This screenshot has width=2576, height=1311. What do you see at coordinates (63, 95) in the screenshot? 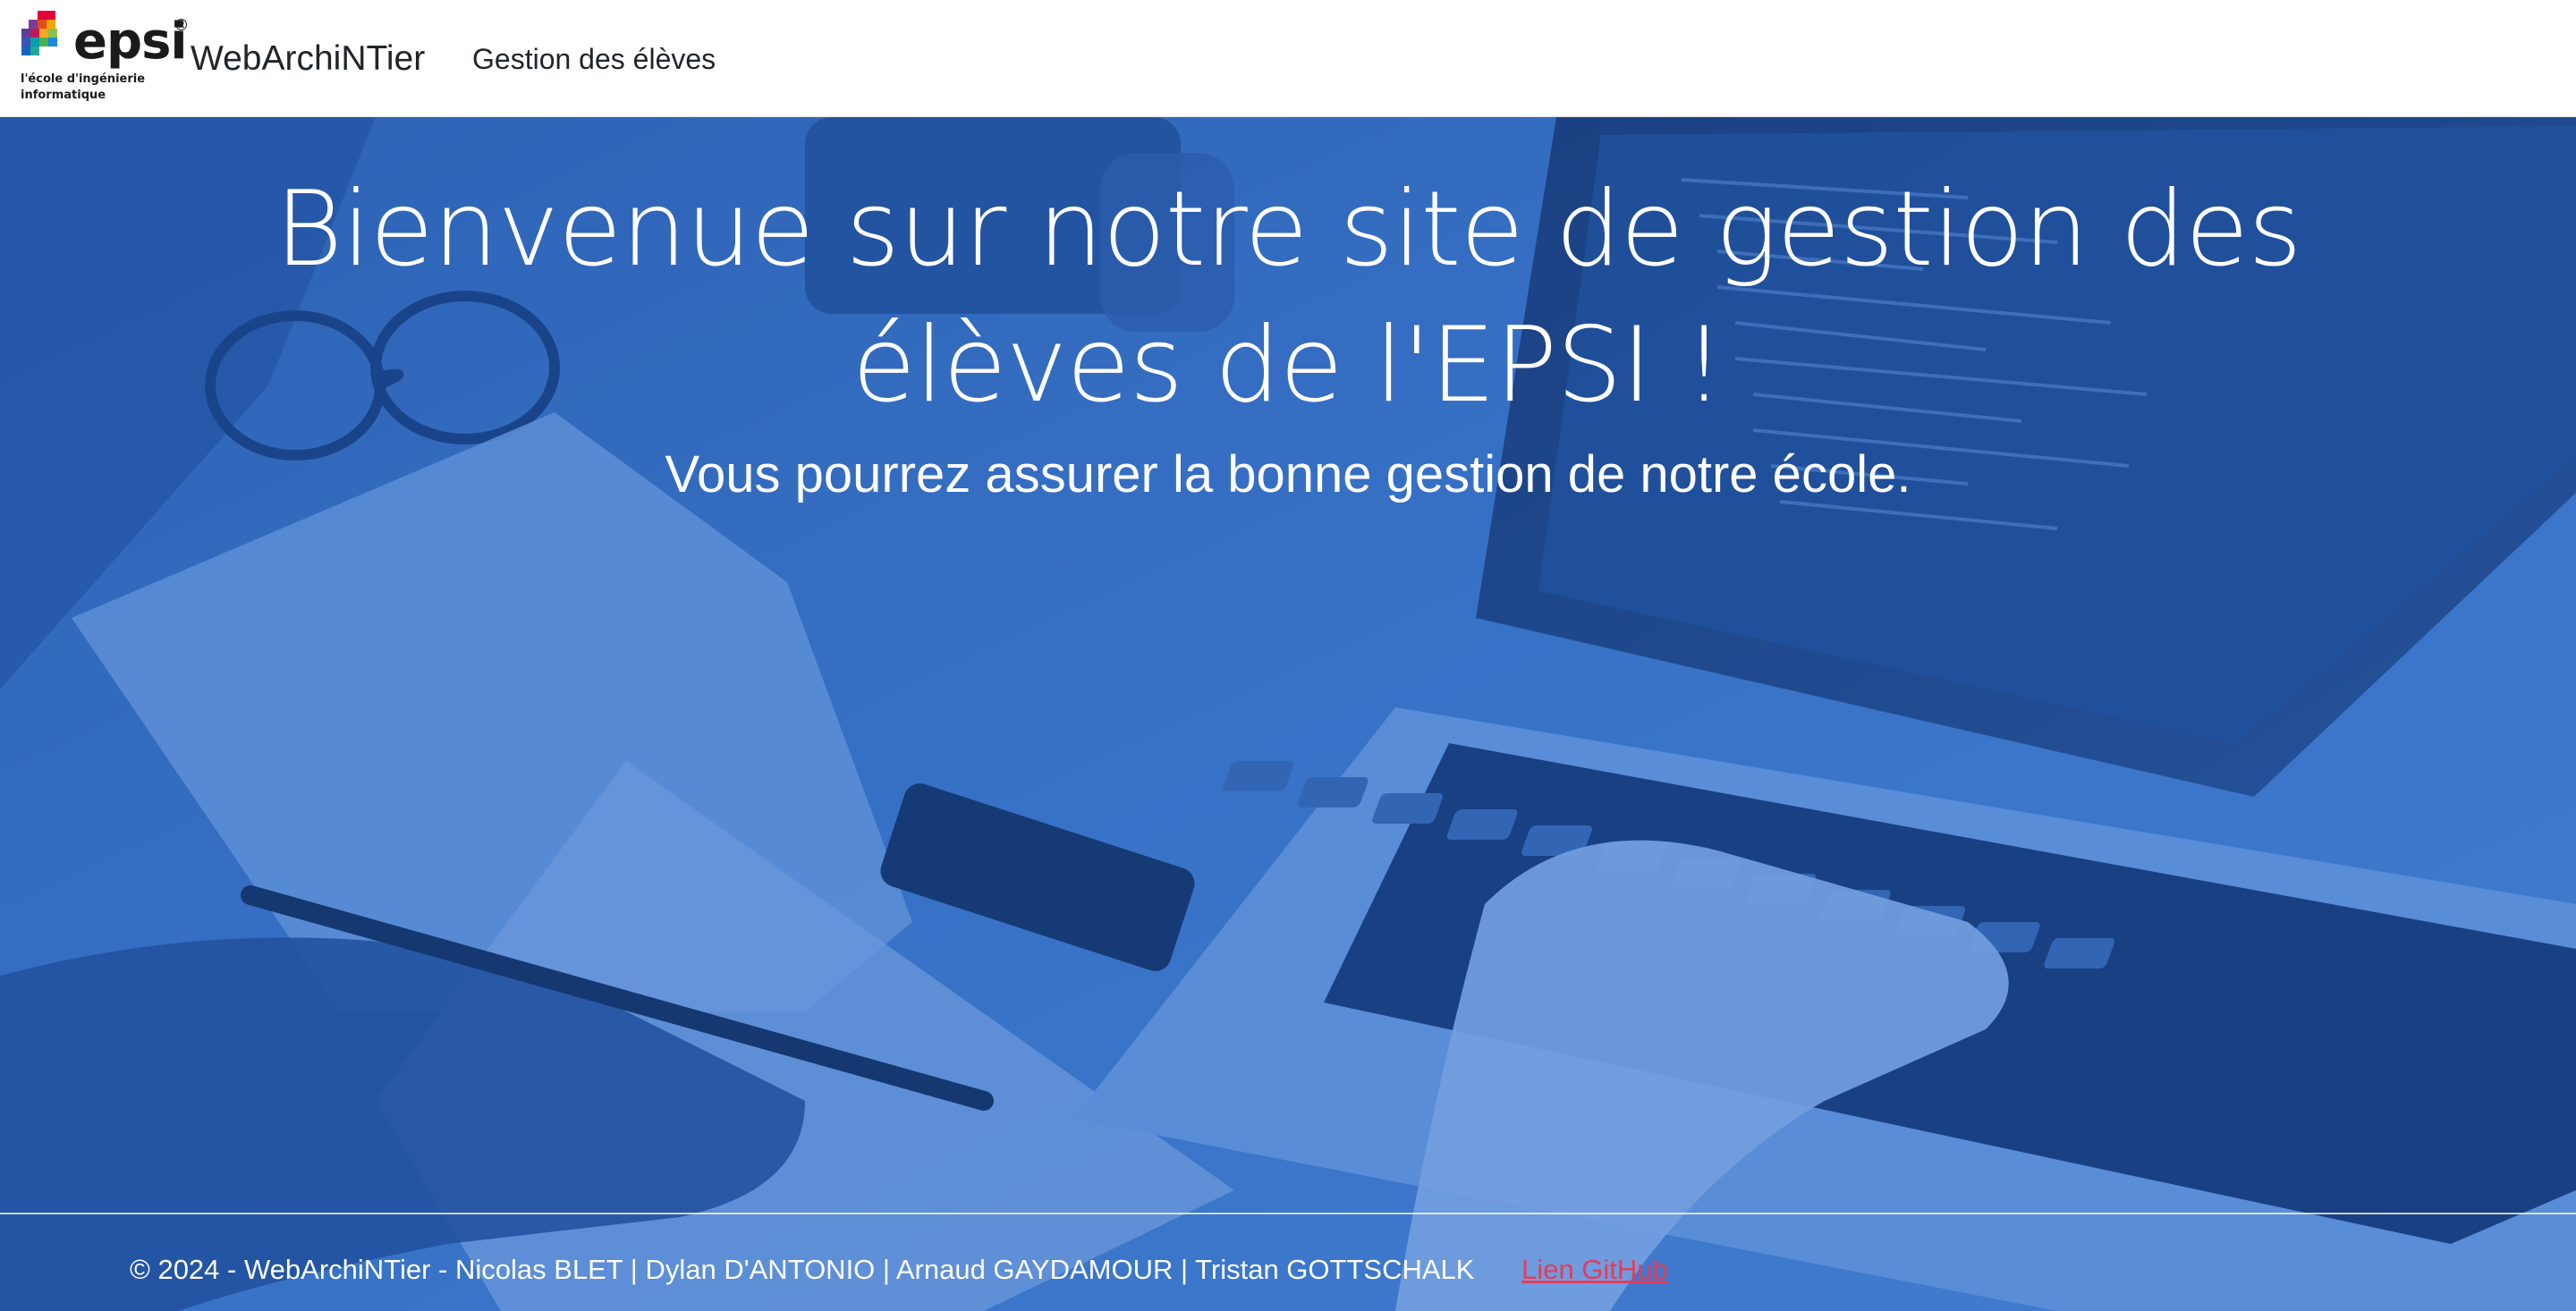
I see `logo-tagline-line2: informatique` at bounding box center [63, 95].